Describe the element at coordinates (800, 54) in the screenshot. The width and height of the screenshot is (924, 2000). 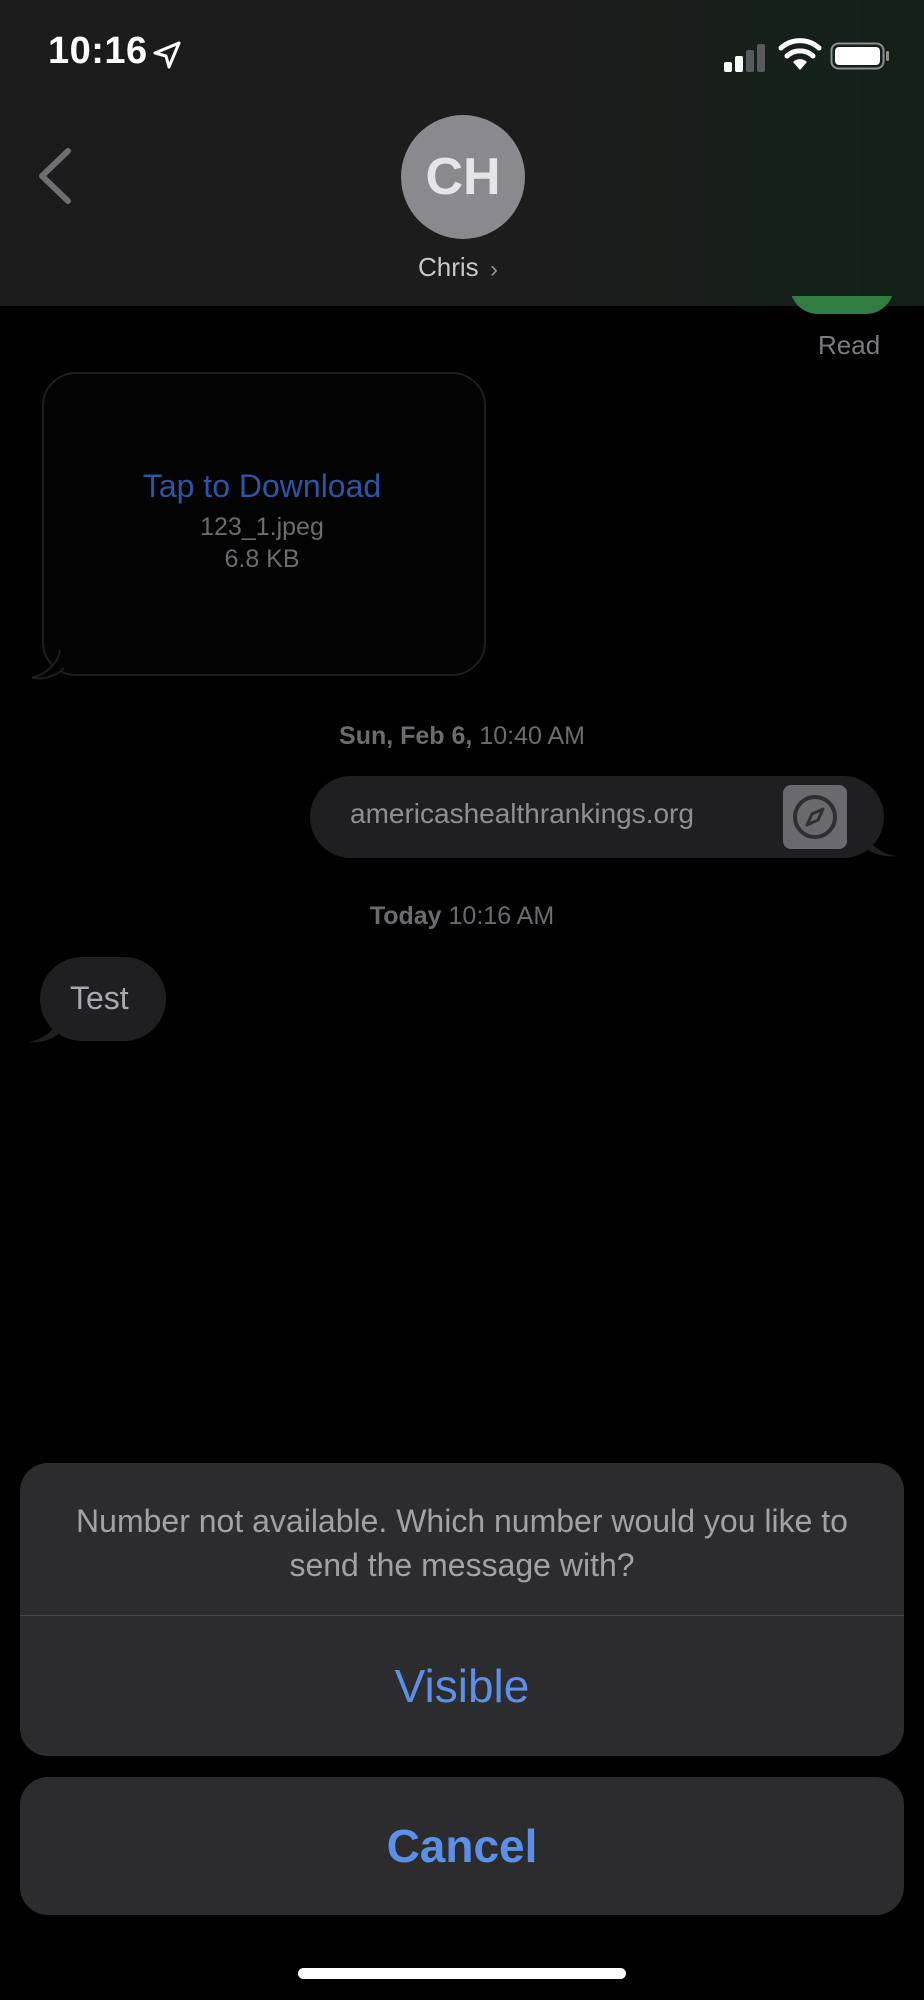
I see `wifi-icon` at that location.